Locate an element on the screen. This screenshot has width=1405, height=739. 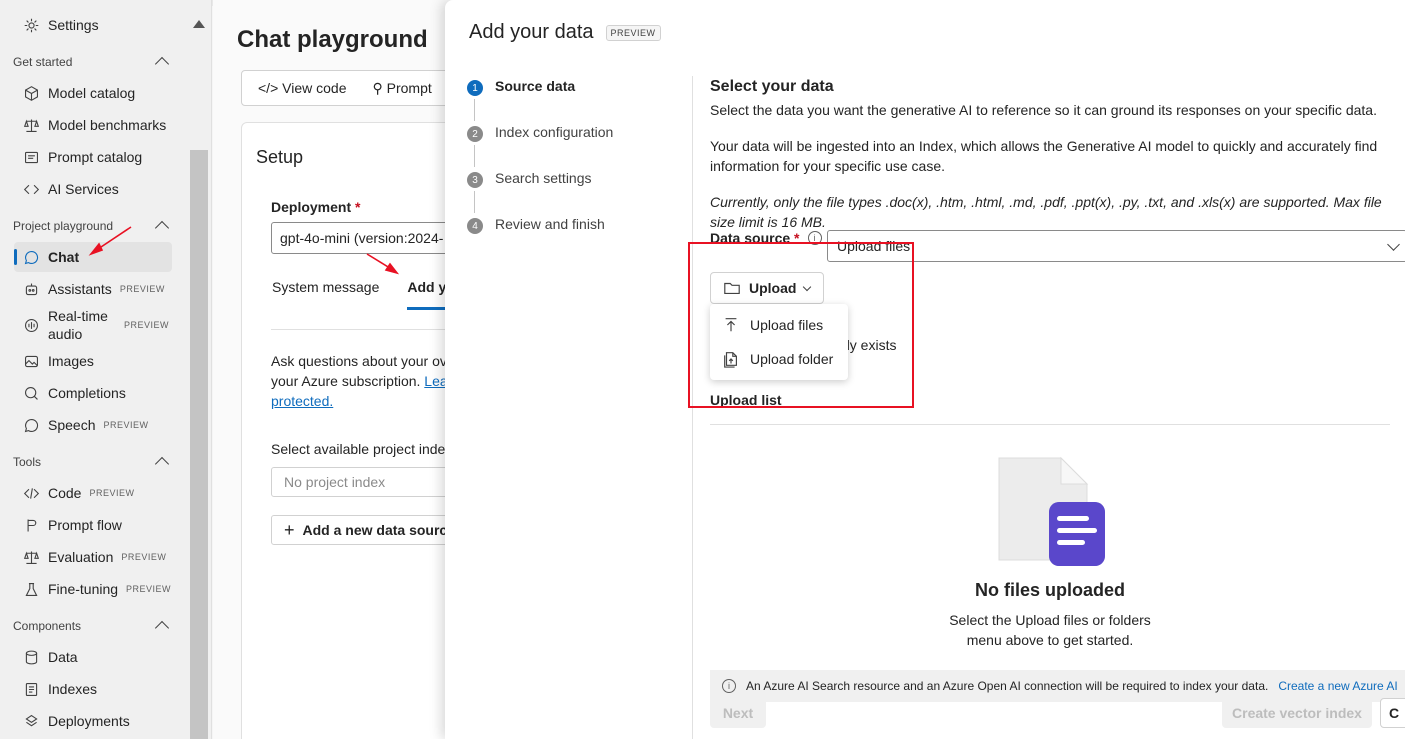
next-button: Next is located at coordinates (738, 713).